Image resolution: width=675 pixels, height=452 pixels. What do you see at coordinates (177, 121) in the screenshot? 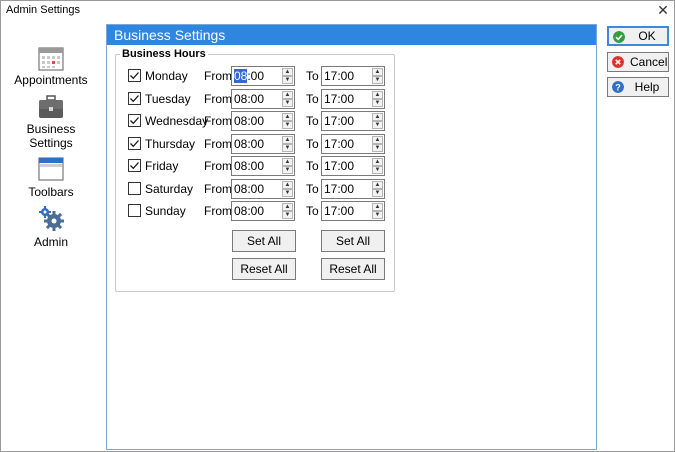
I see `day-label: Wednesday` at bounding box center [177, 121].